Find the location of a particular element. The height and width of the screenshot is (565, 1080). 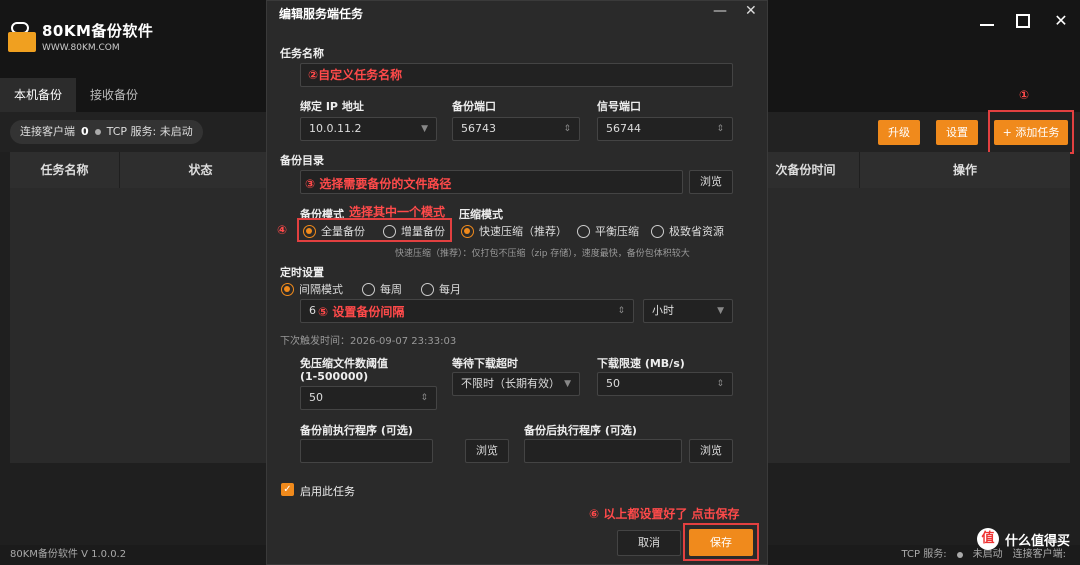

clients-count: 0 is located at coordinates (85, 131).